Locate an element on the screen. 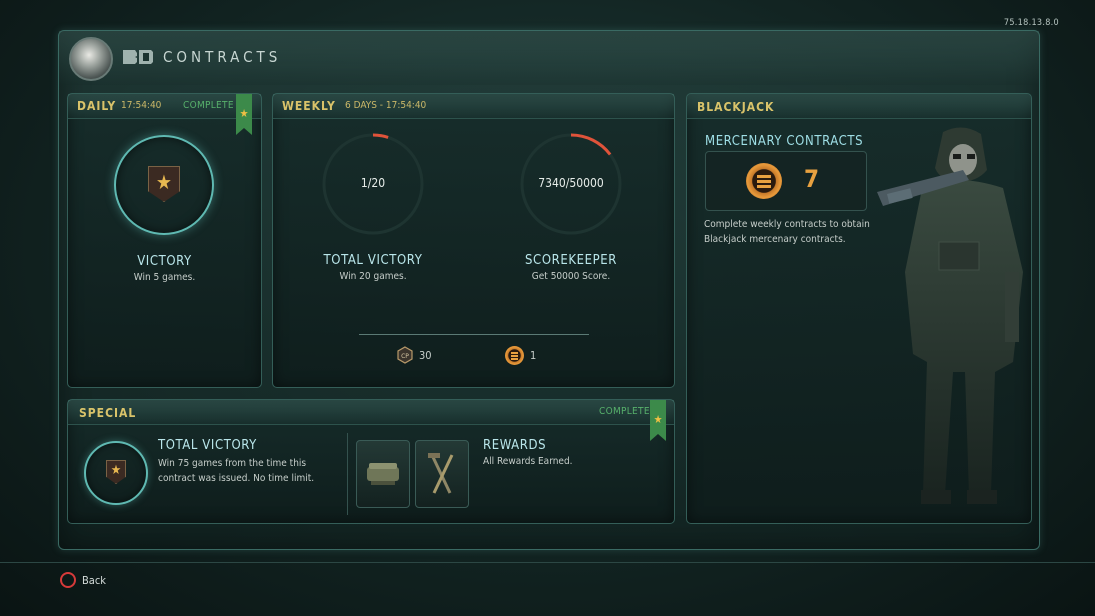 The width and height of the screenshot is (1095, 616). back-button: Back is located at coordinates (94, 580).